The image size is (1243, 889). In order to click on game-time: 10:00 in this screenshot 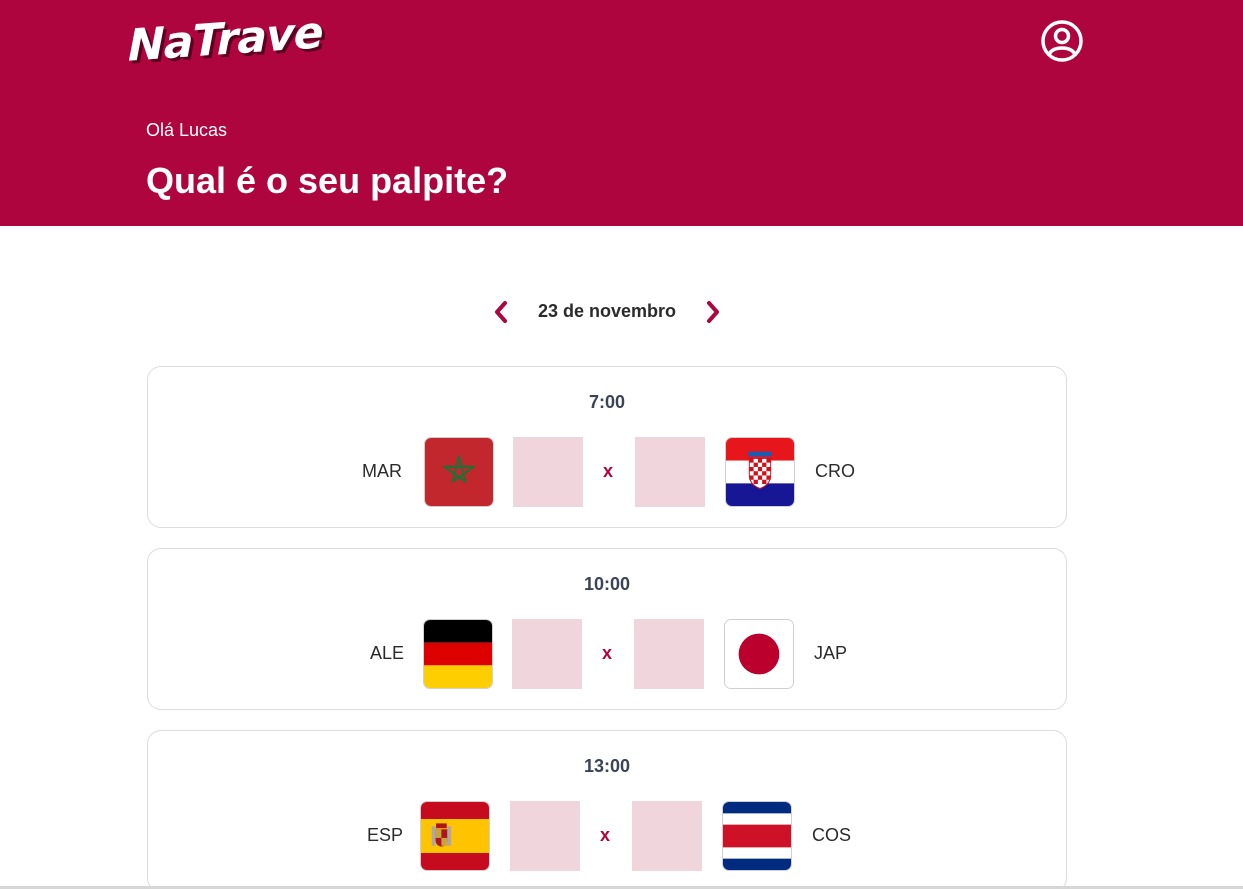, I will do `click(607, 584)`.